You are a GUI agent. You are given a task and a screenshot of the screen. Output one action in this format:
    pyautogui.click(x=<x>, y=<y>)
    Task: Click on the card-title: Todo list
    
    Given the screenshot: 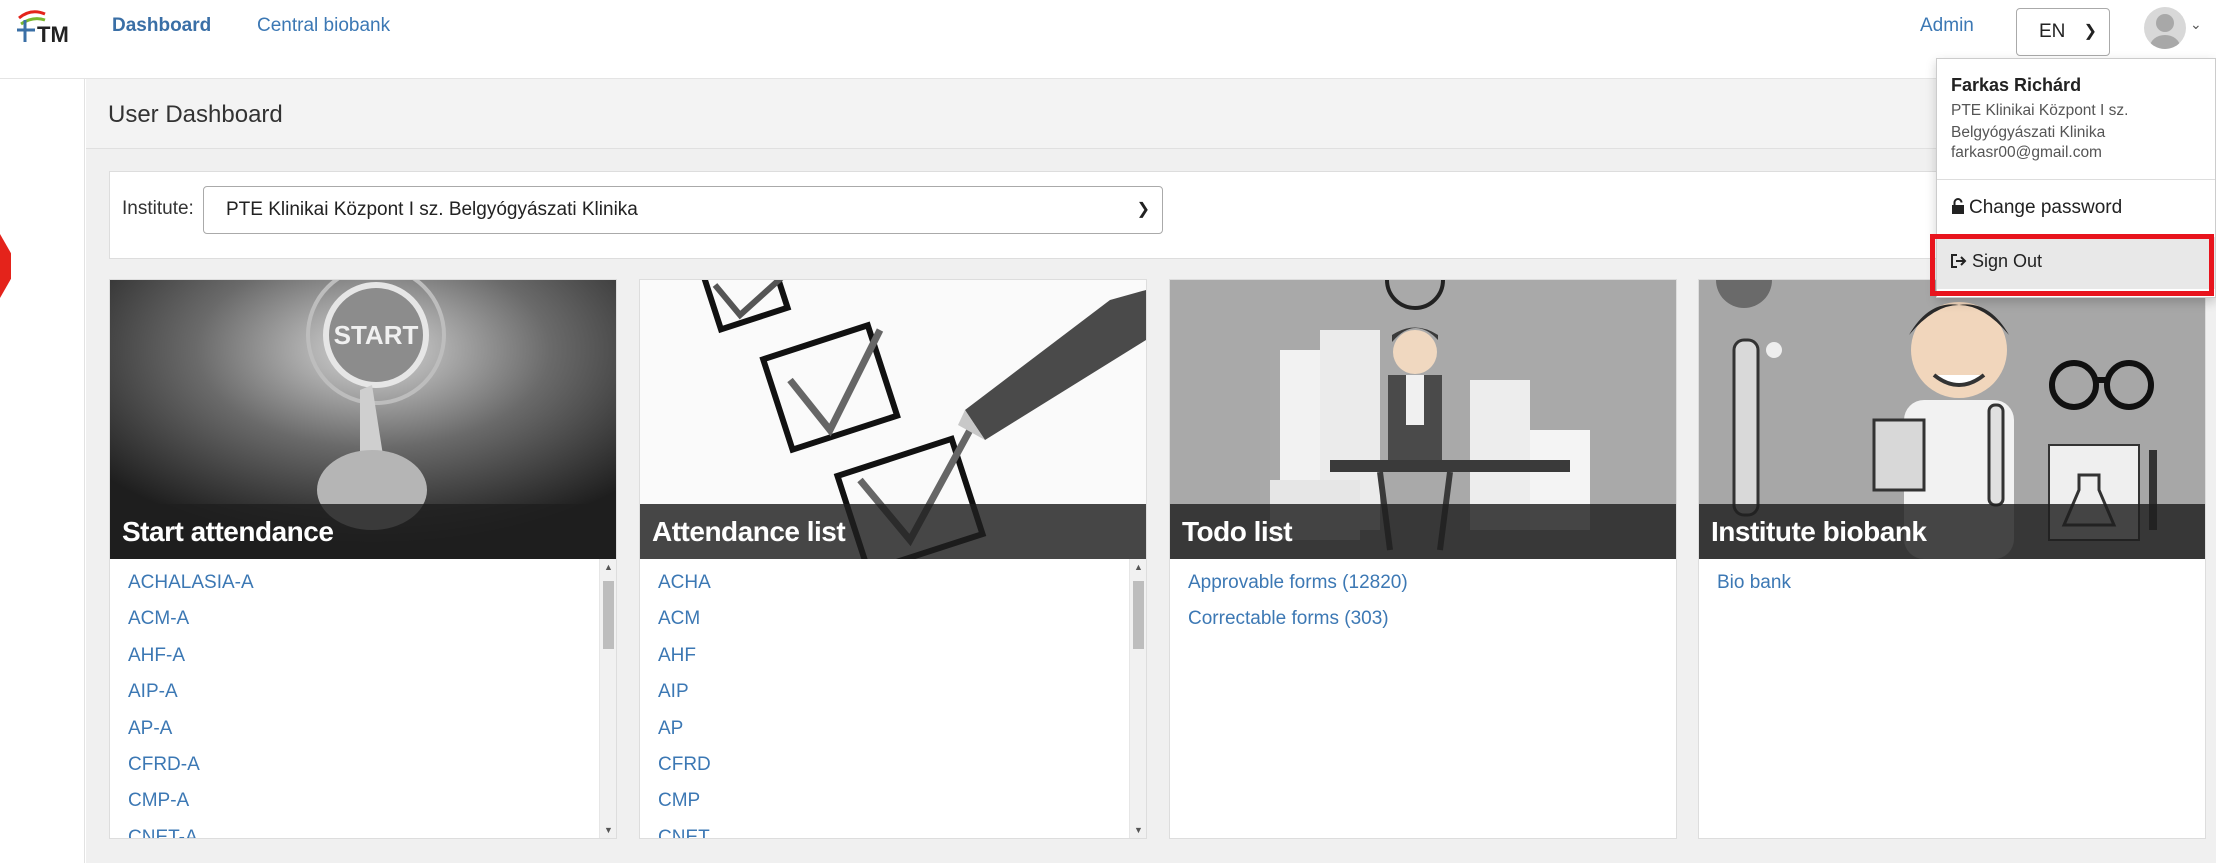 What is the action you would take?
    pyautogui.click(x=1423, y=531)
    